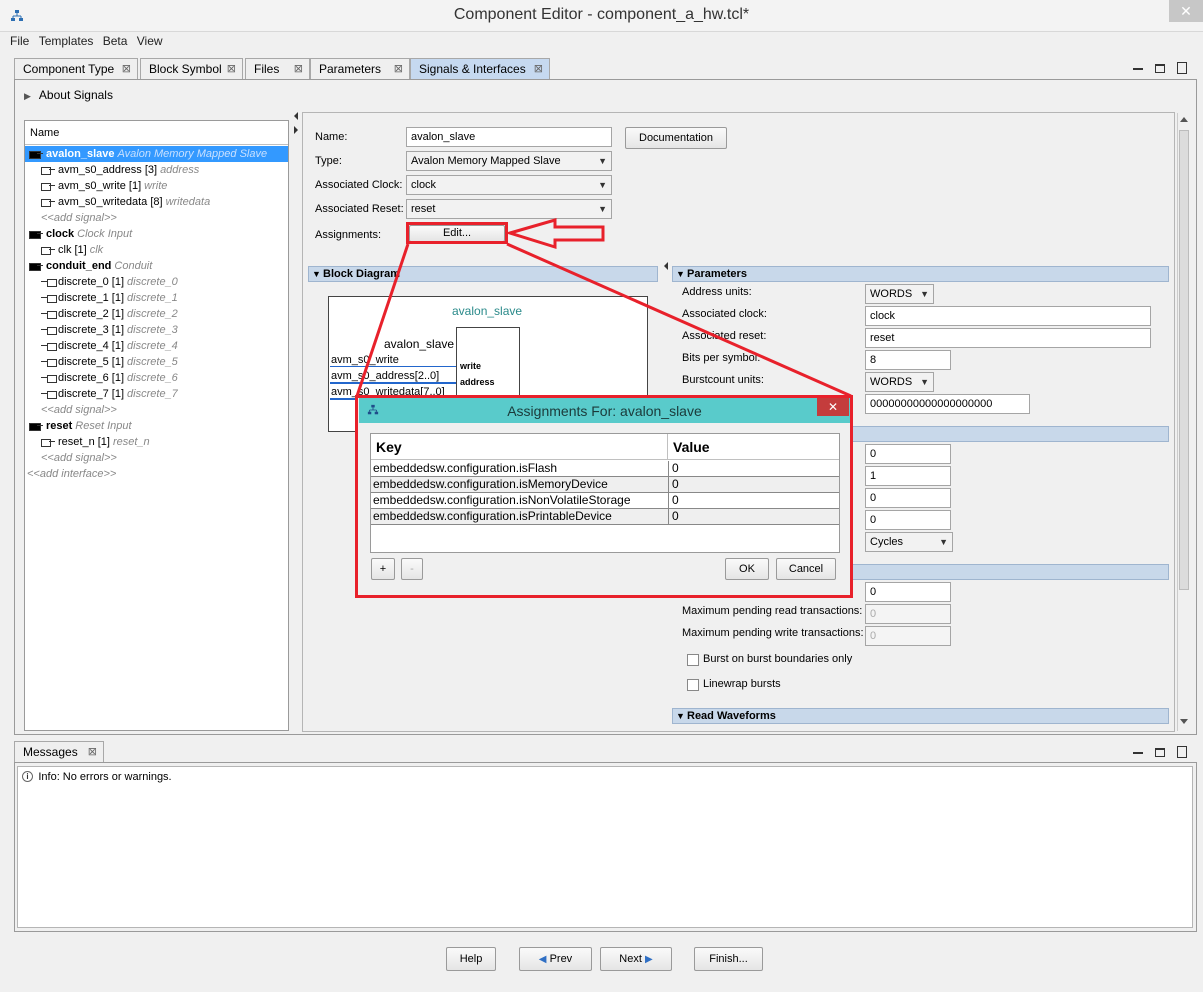 Image resolution: width=1203 pixels, height=992 pixels. I want to click on max-pending-read-field: 0, so click(908, 614).